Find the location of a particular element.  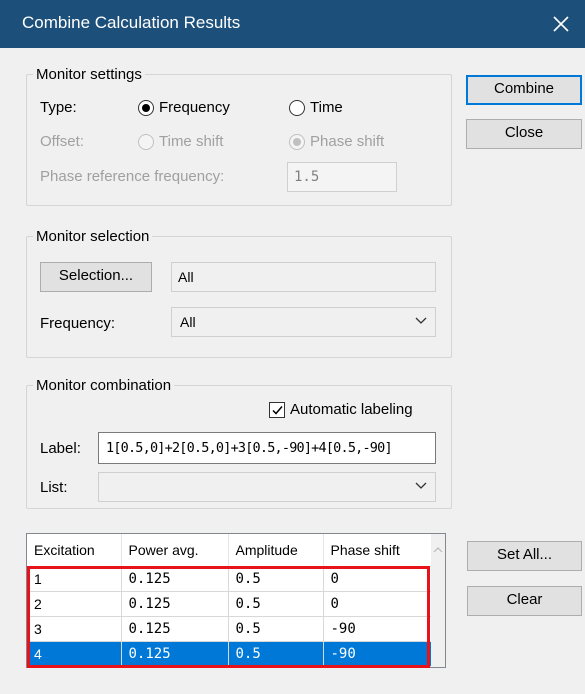

radio-time: Time is located at coordinates (316, 107).